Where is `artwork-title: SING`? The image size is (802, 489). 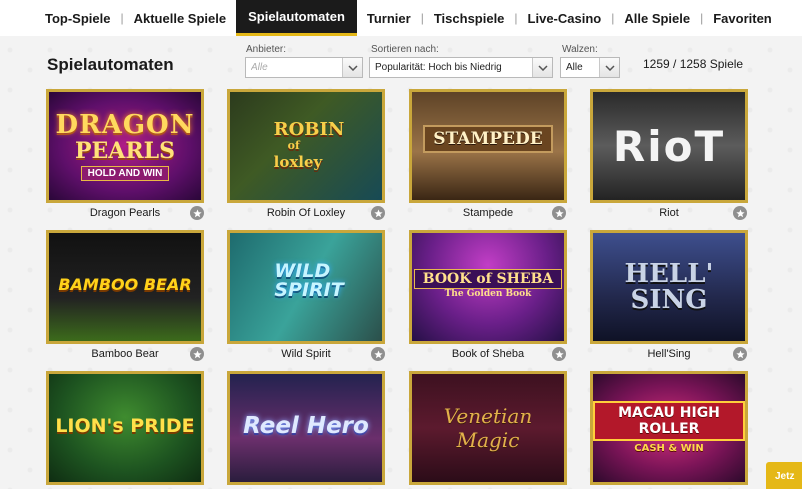 artwork-title: SING is located at coordinates (669, 300).